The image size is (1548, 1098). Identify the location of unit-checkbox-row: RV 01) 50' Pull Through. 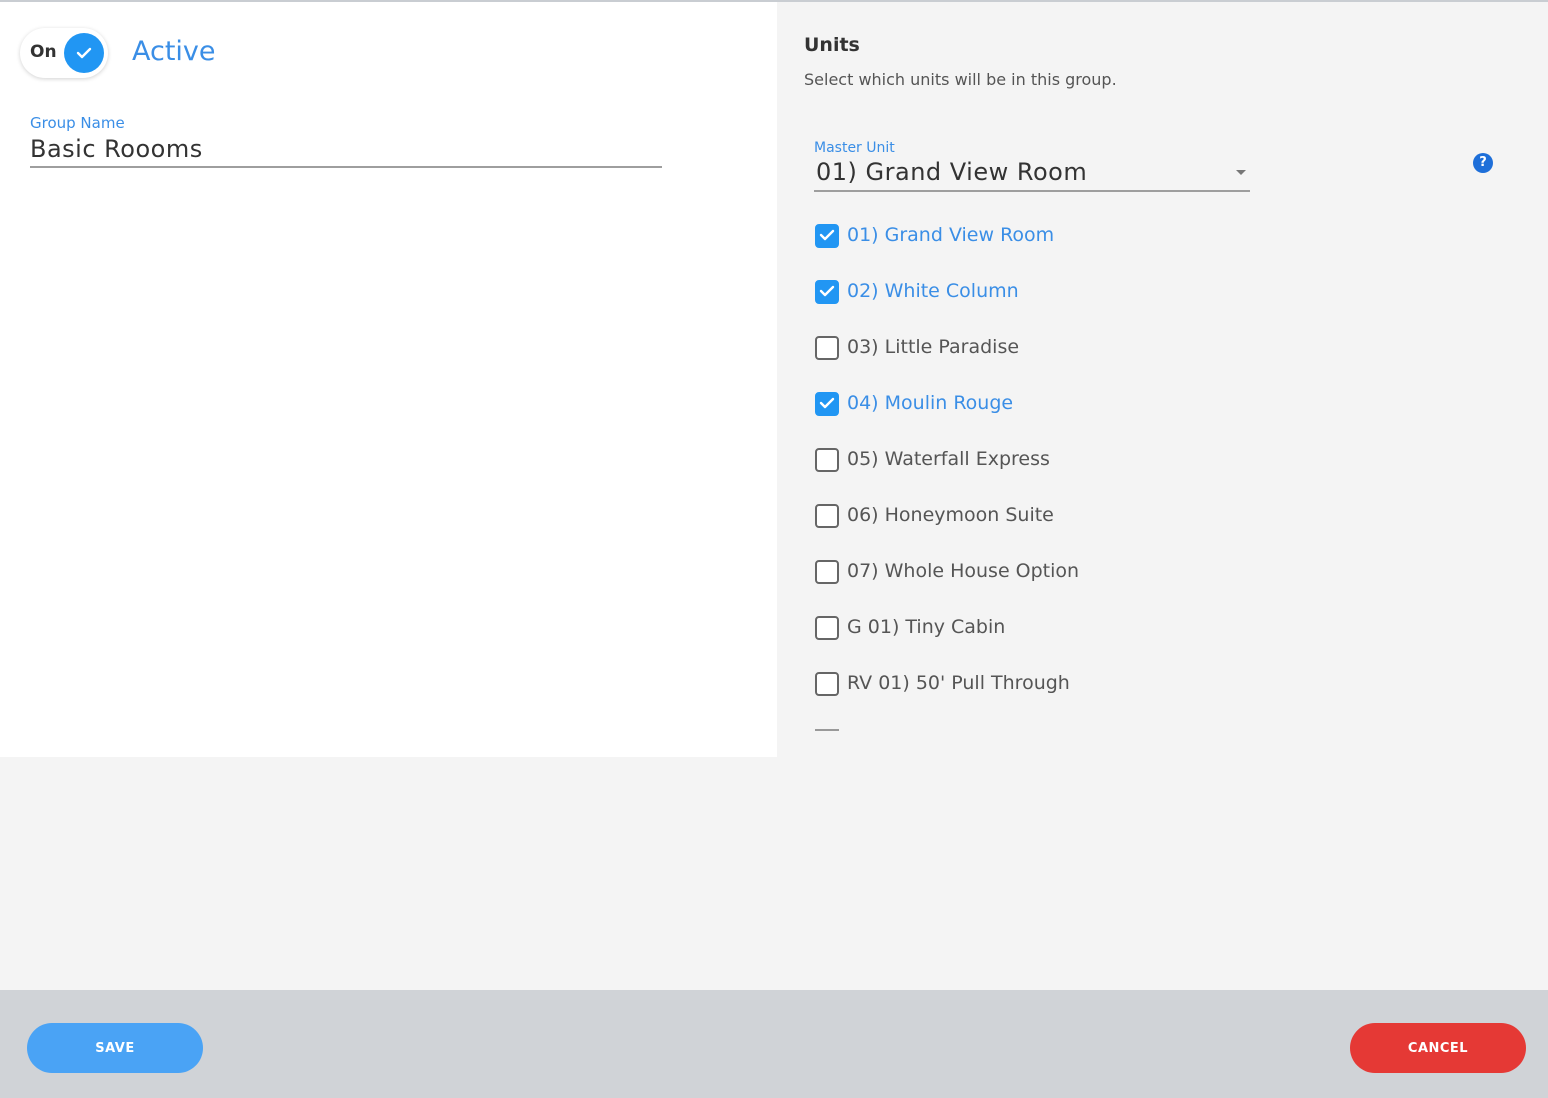
(1023, 684).